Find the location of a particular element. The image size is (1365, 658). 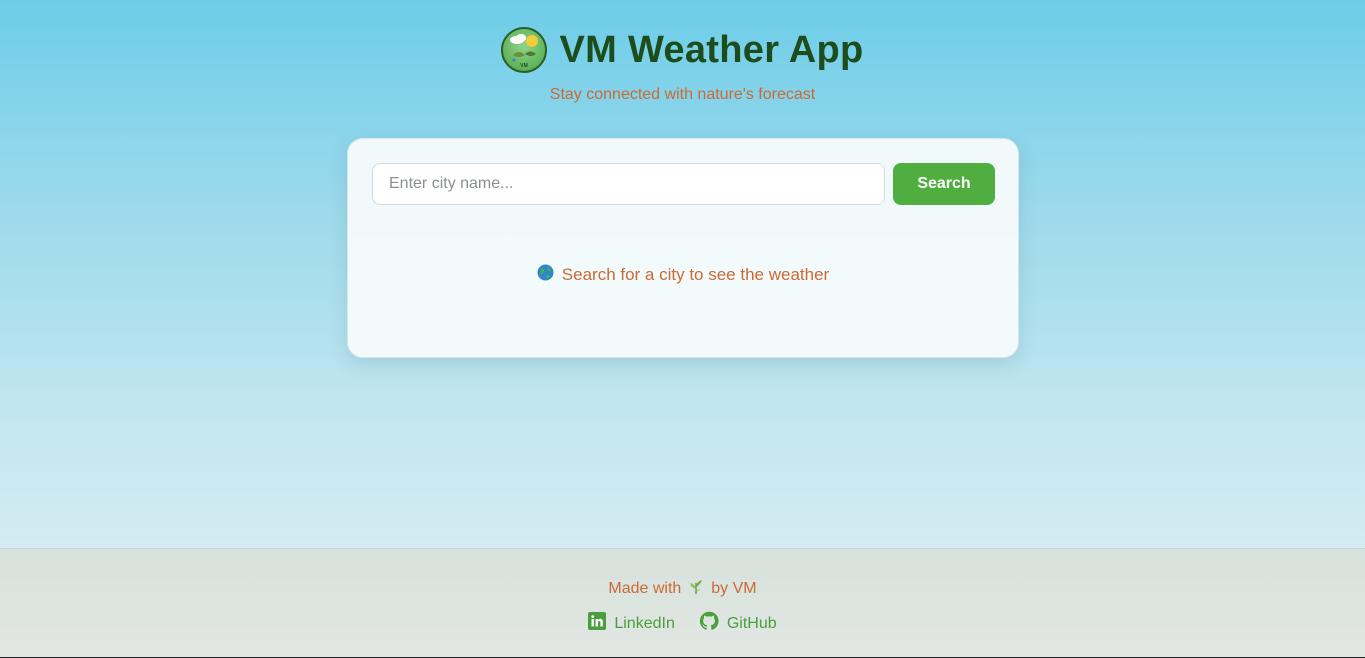

linkedin-link-label: LinkedIn is located at coordinates (644, 623).